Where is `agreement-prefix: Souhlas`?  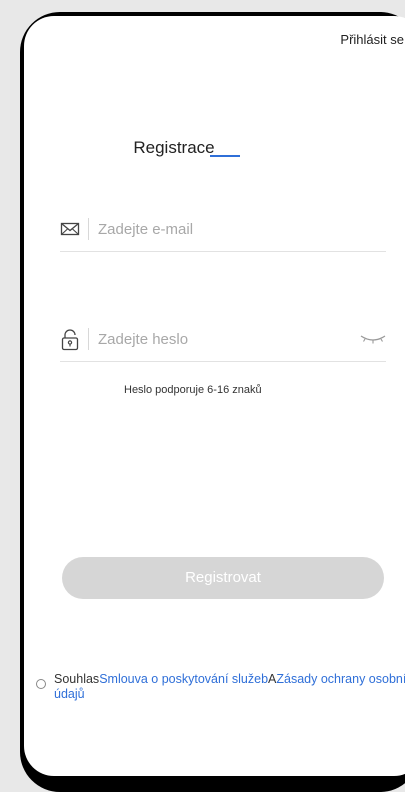
agreement-prefix: Souhlas is located at coordinates (77, 679).